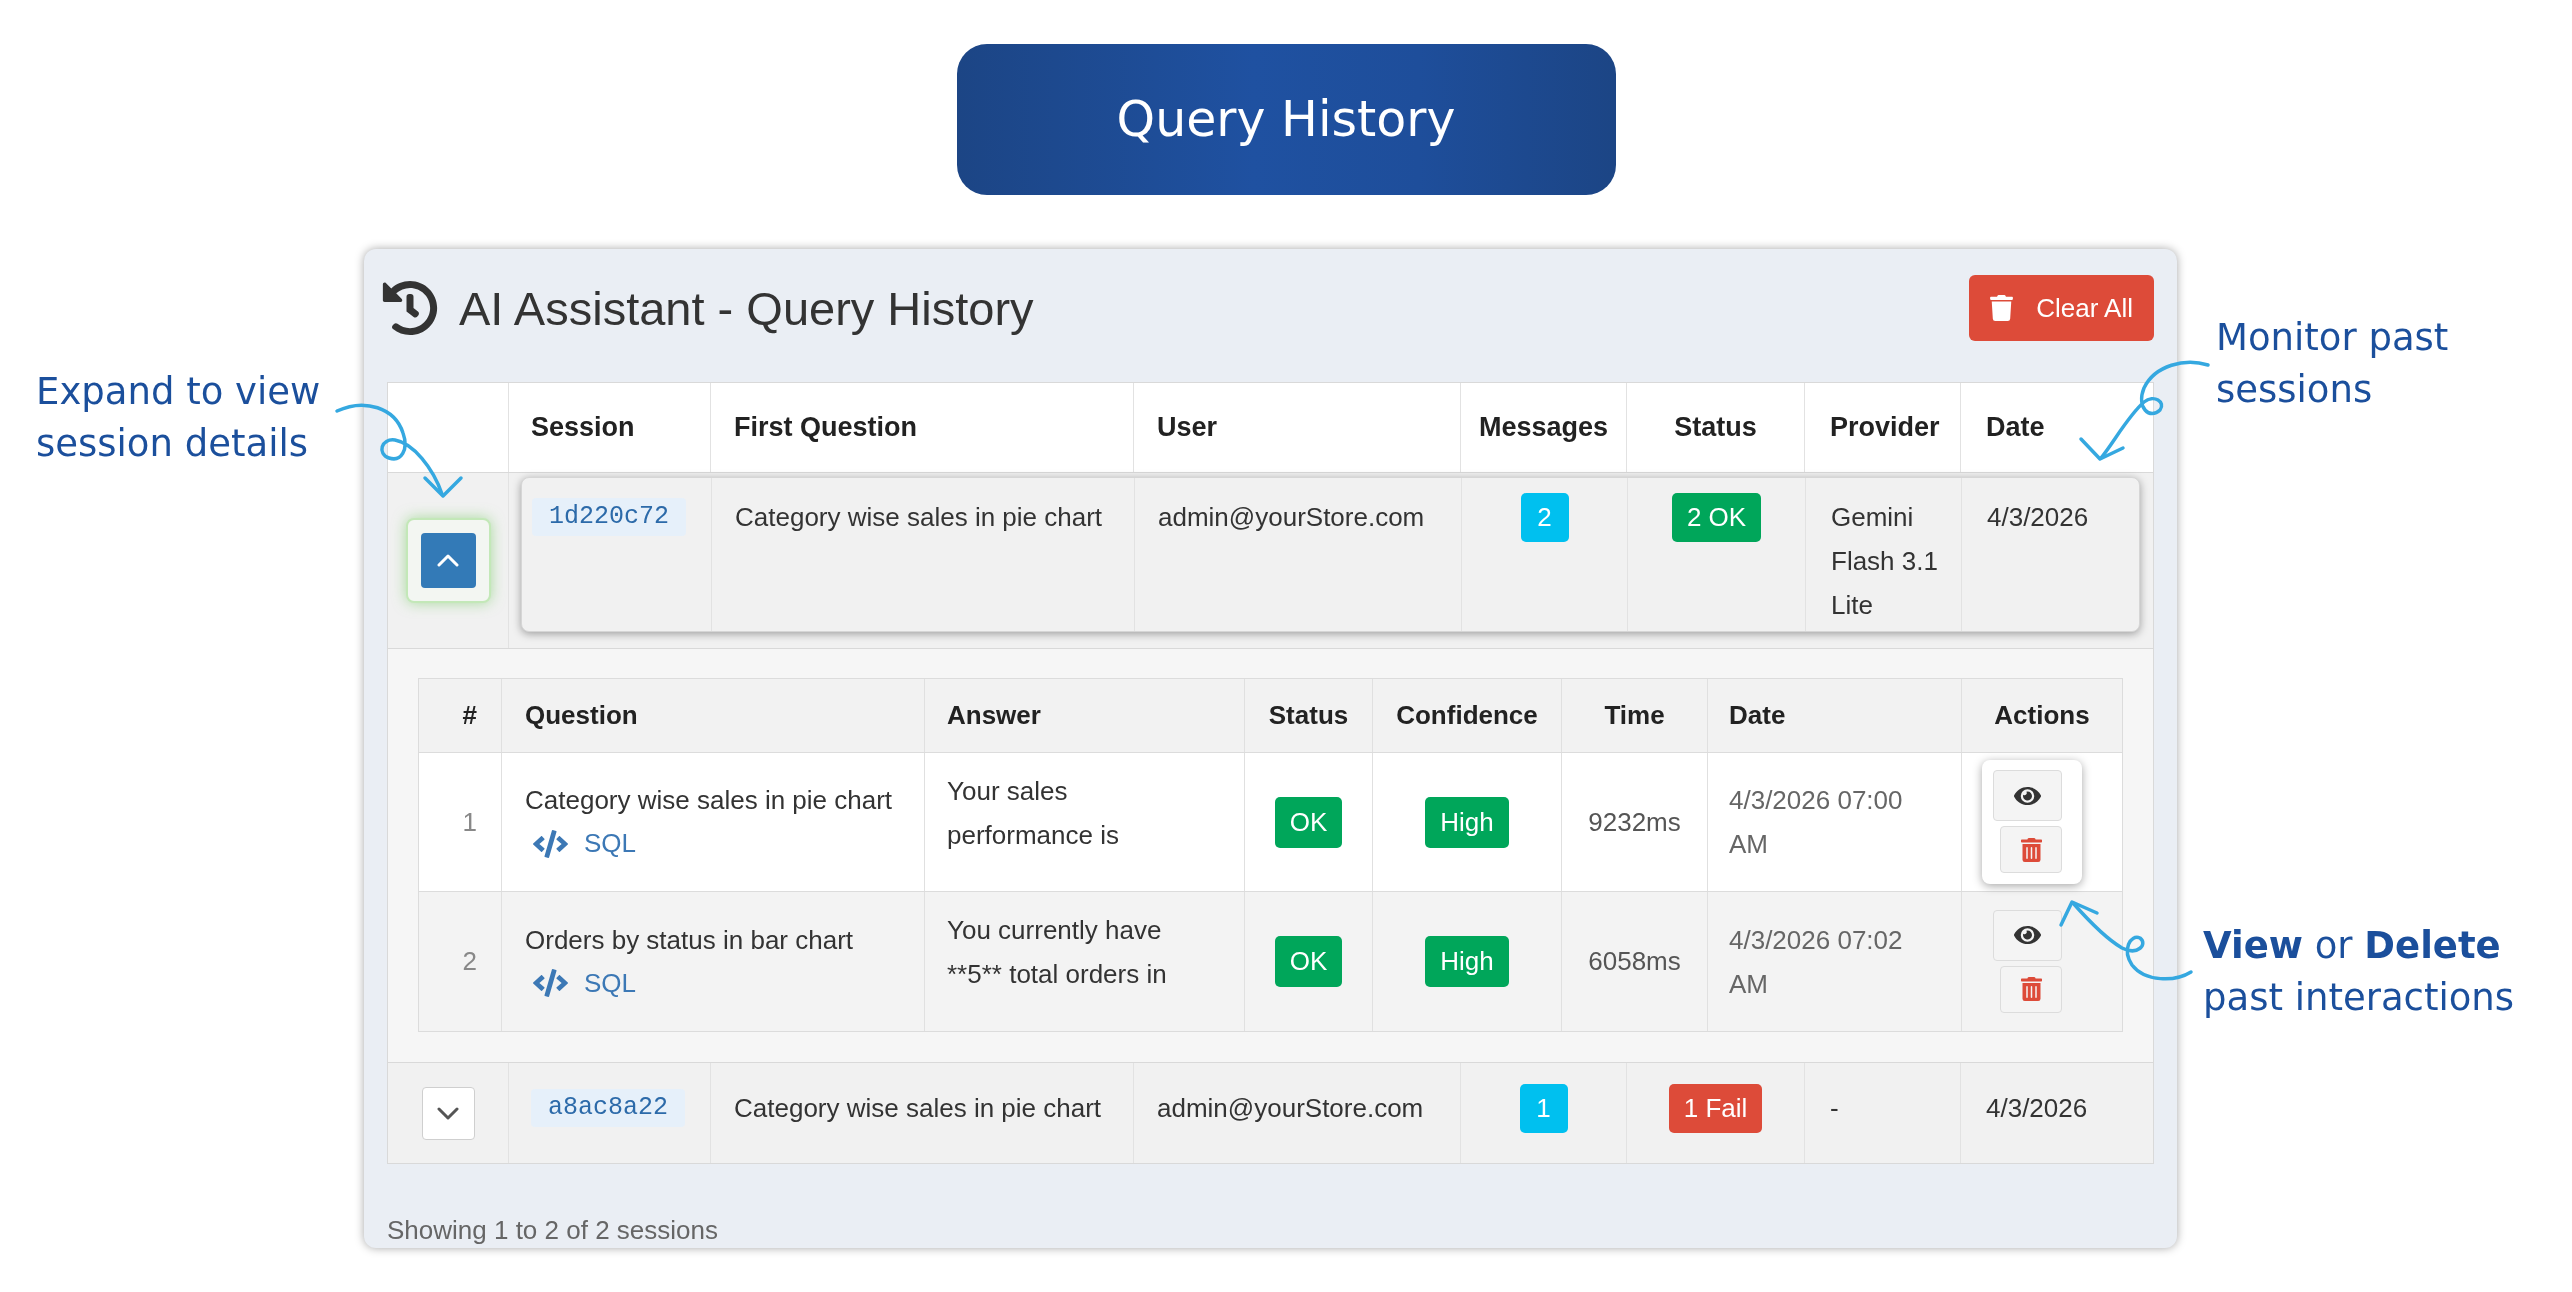 This screenshot has width=2572, height=1292. Describe the element at coordinates (1543, 428) in the screenshot. I see `column-header: Messages` at that location.